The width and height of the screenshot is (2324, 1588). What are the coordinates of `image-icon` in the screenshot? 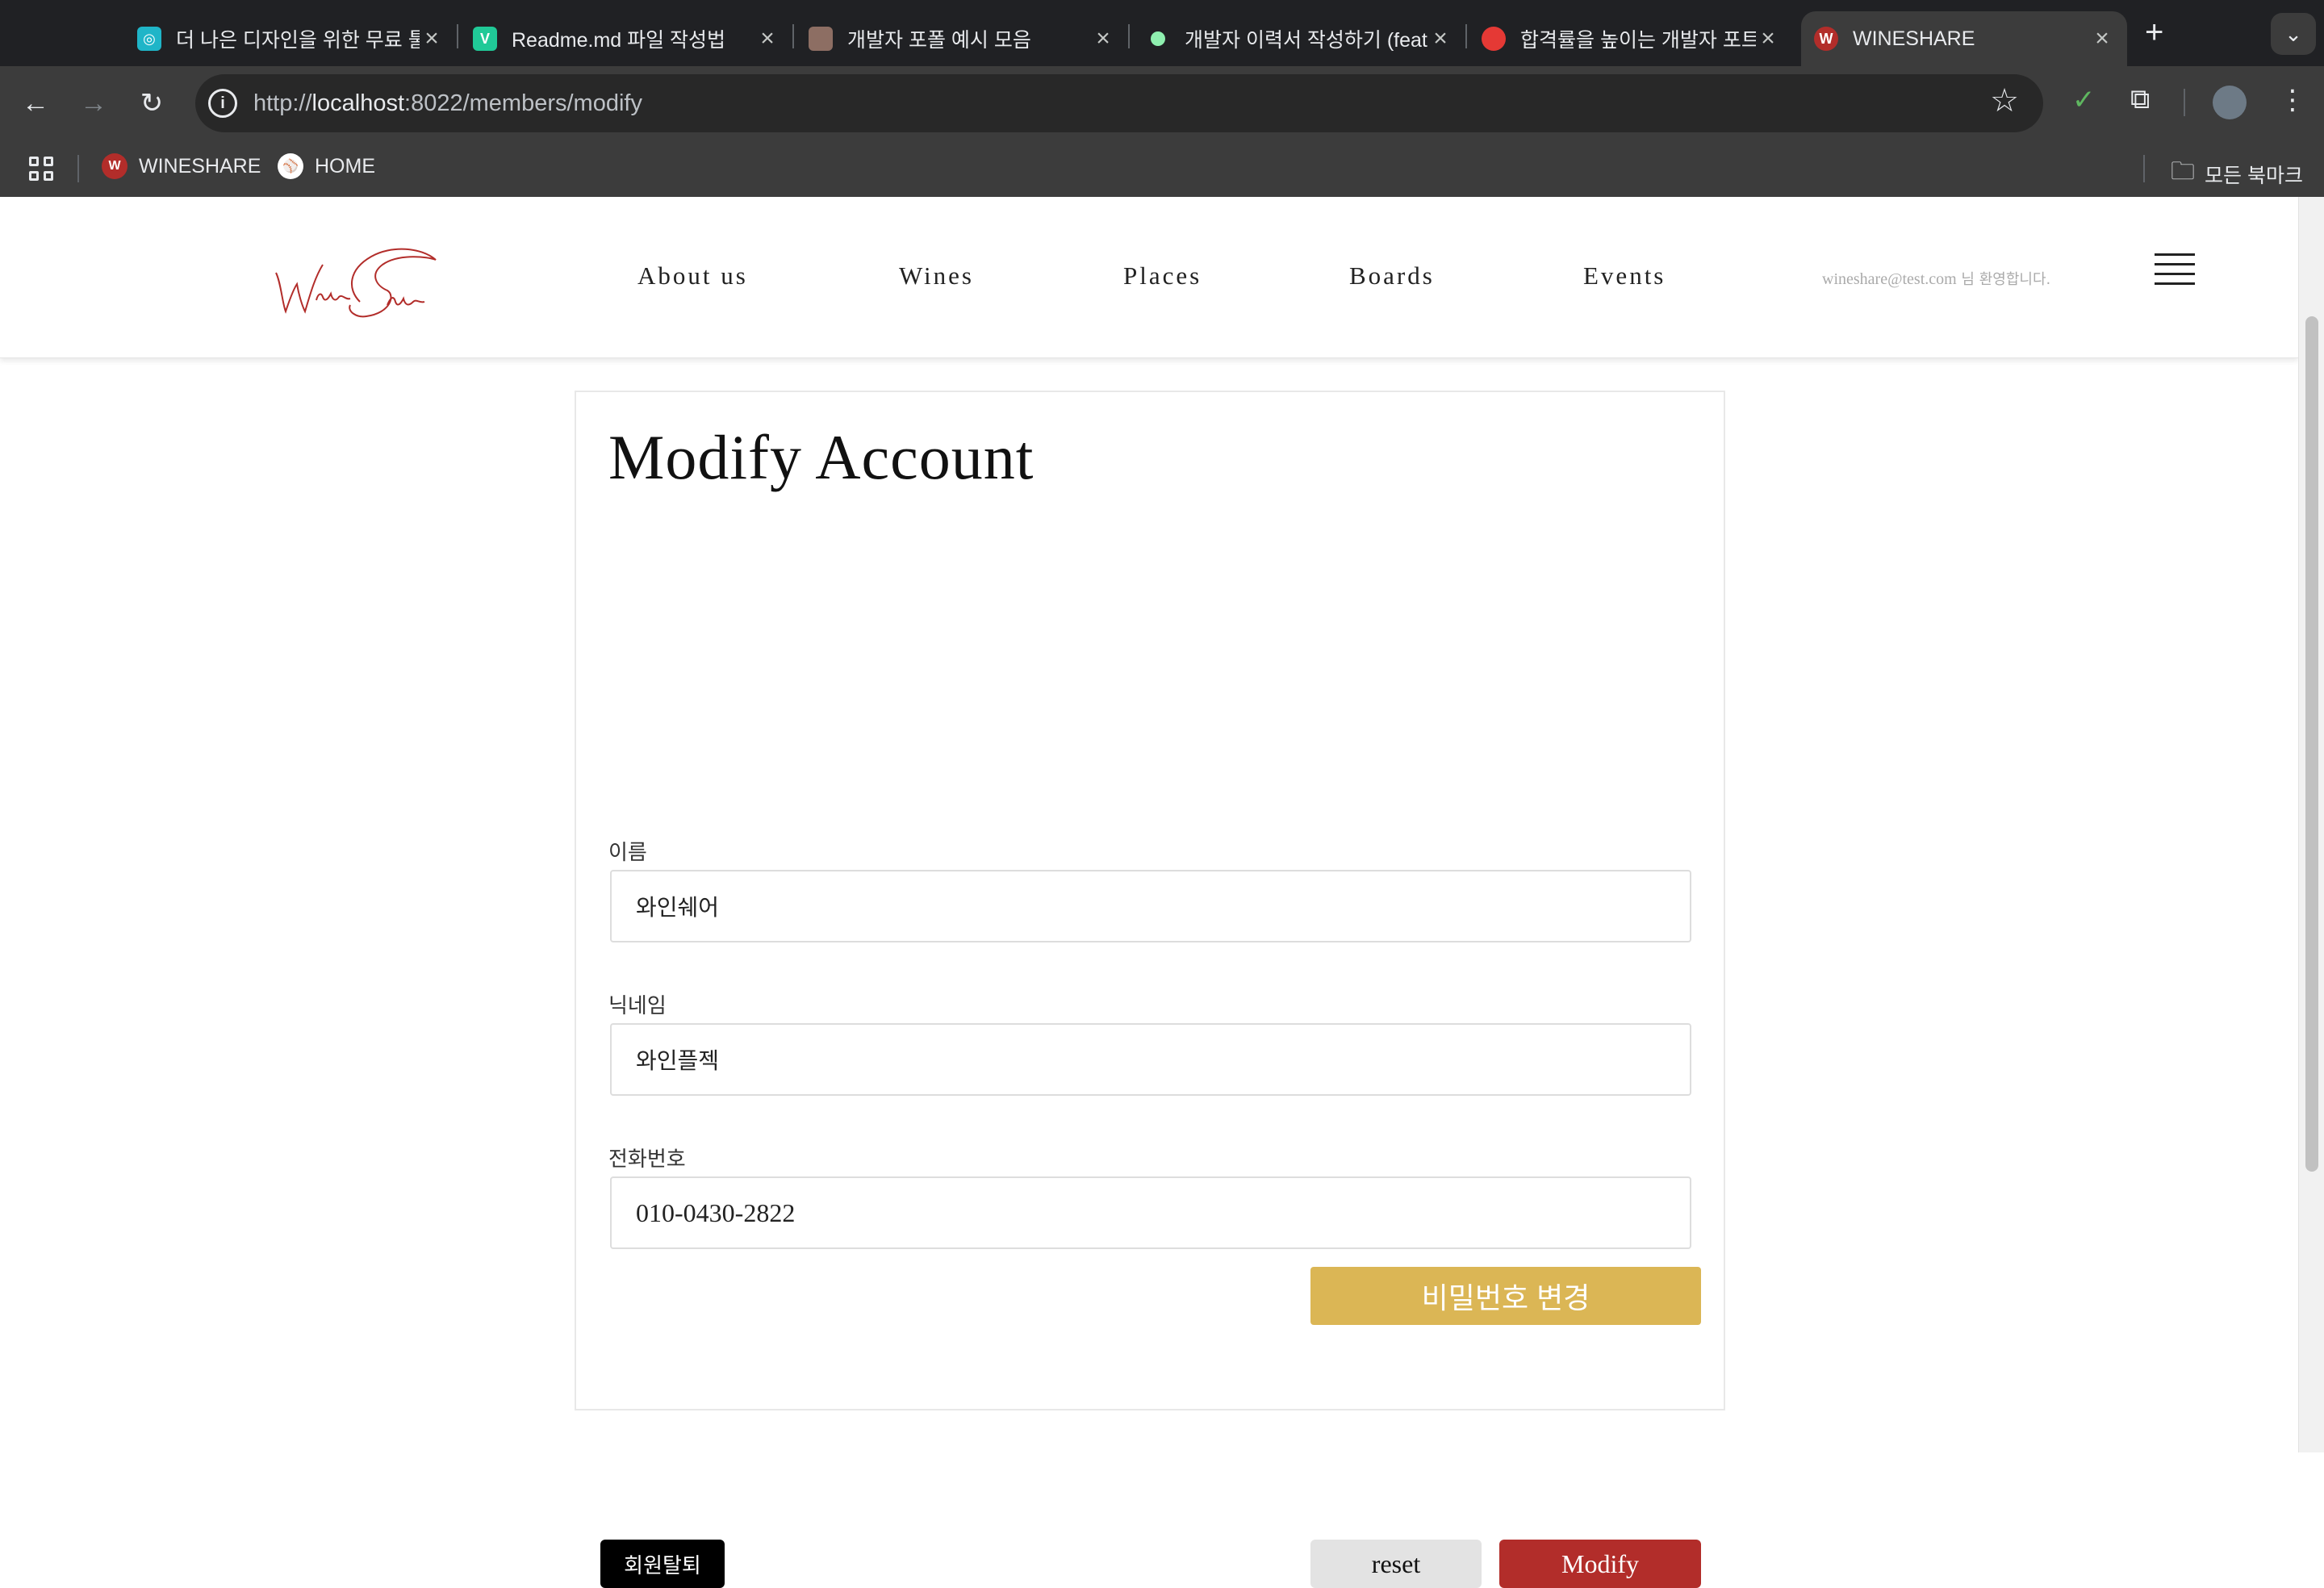 It's located at (821, 39).